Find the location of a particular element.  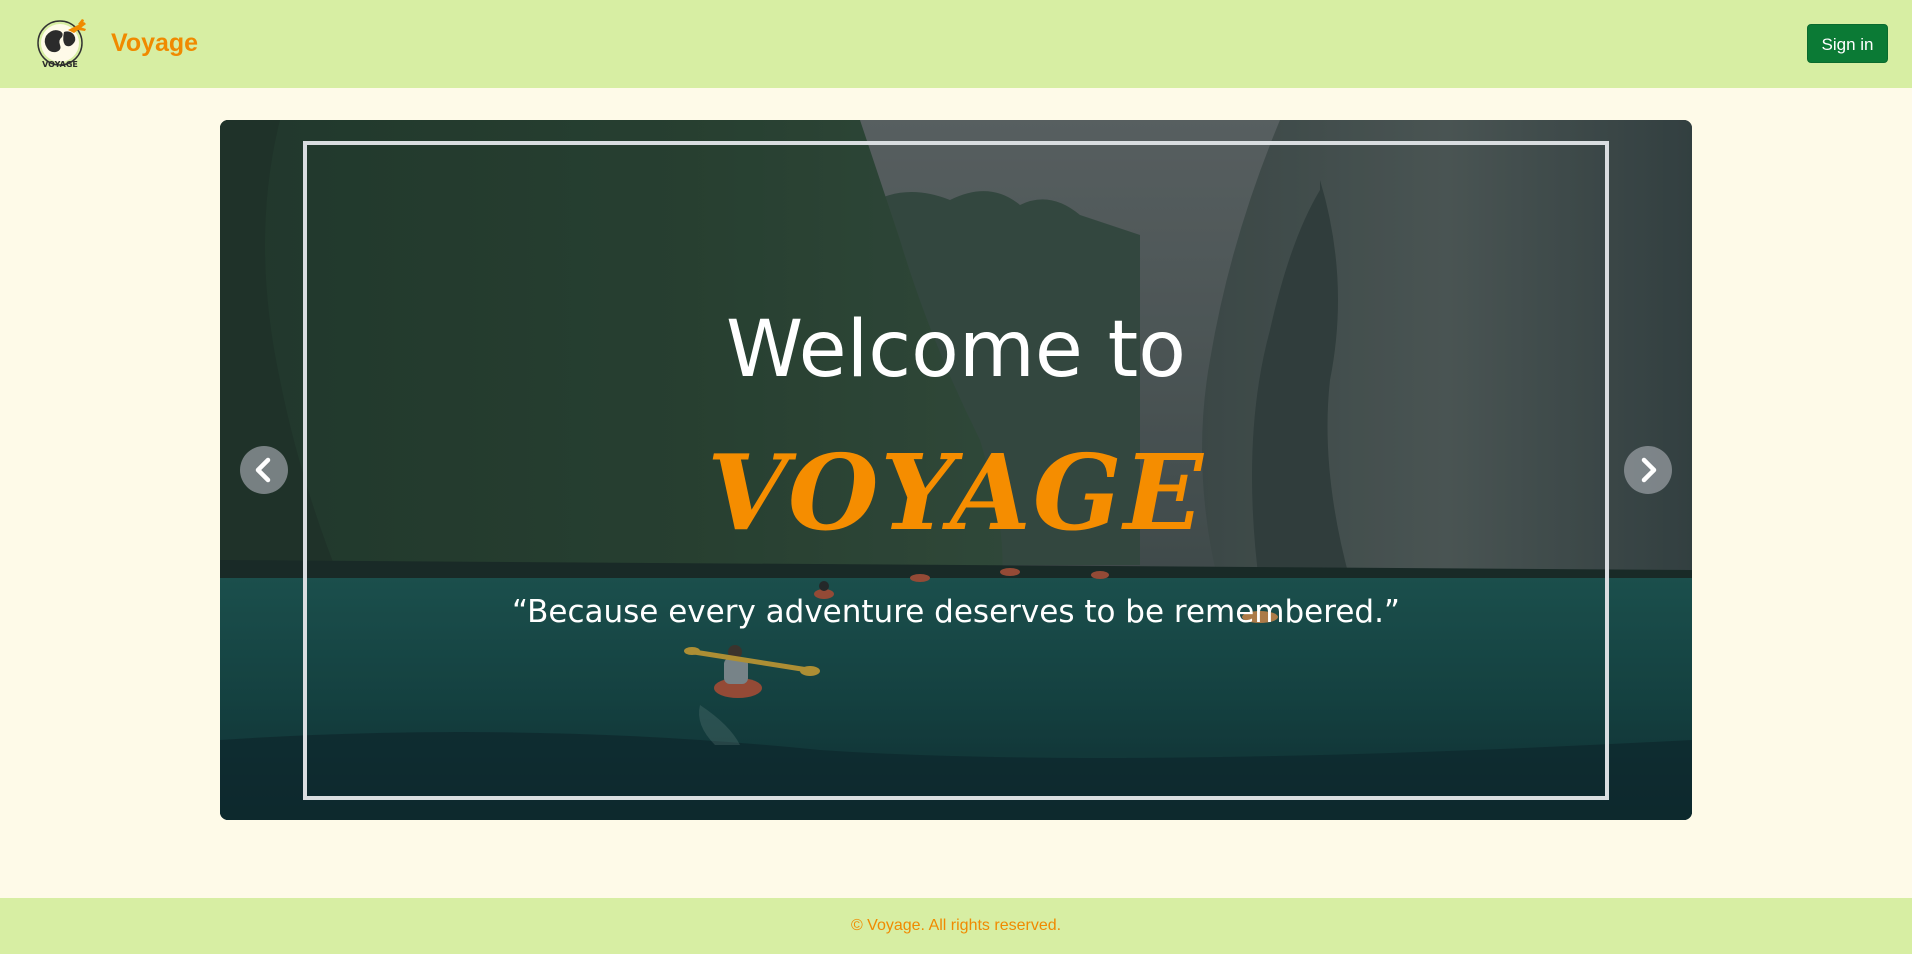

chevron-right-icon is located at coordinates (1649, 470).